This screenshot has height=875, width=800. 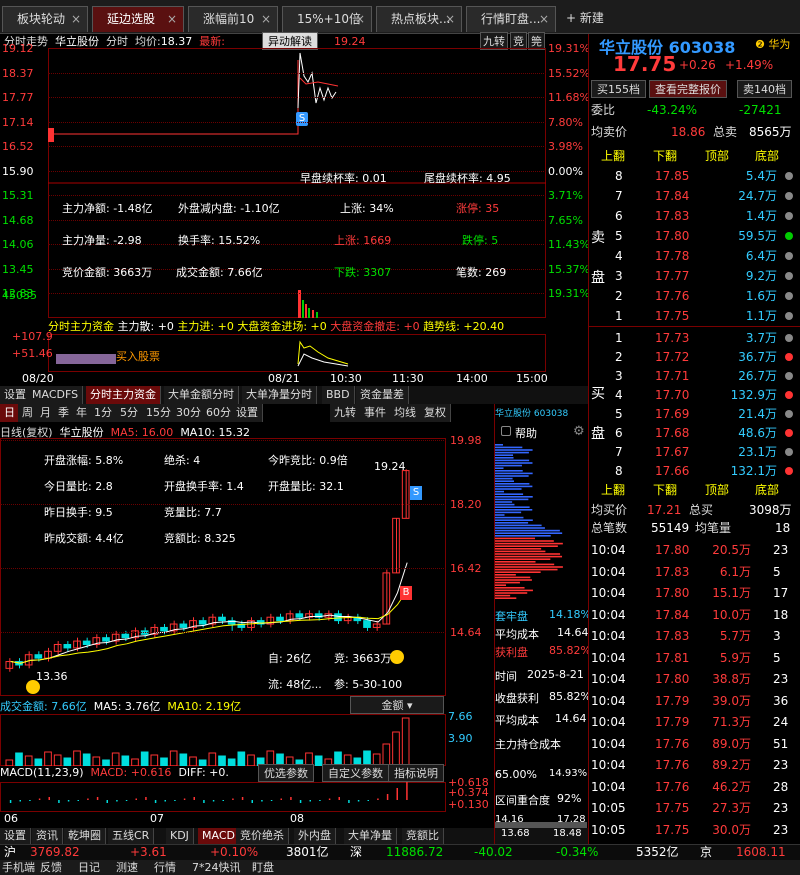 What do you see at coordinates (51, 867) in the screenshot?
I see `bottom-tool-button: 反馈` at bounding box center [51, 867].